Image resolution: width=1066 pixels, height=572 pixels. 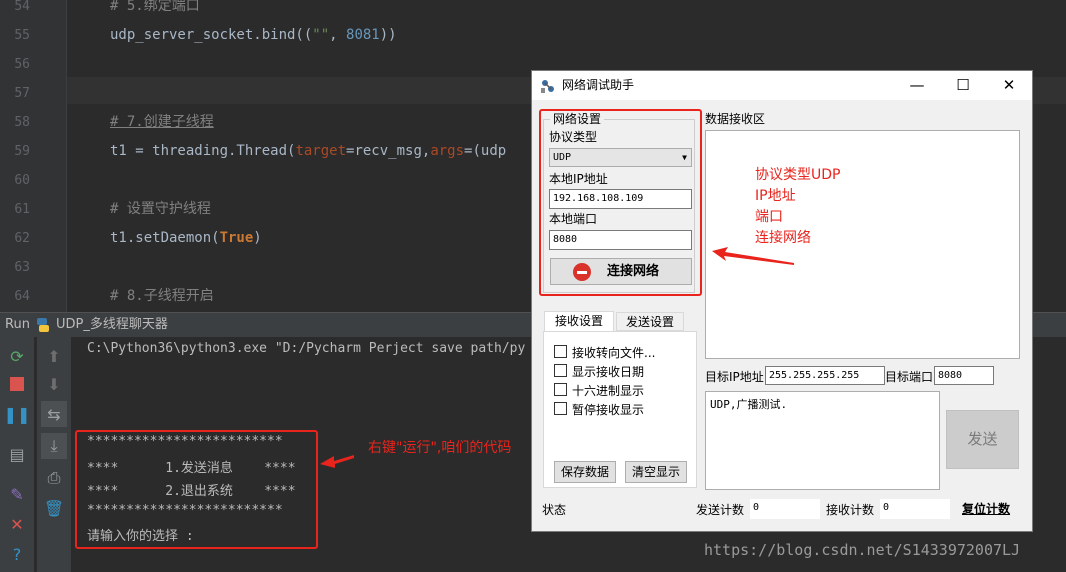 I want to click on maximize-button: ☐, so click(x=963, y=85).